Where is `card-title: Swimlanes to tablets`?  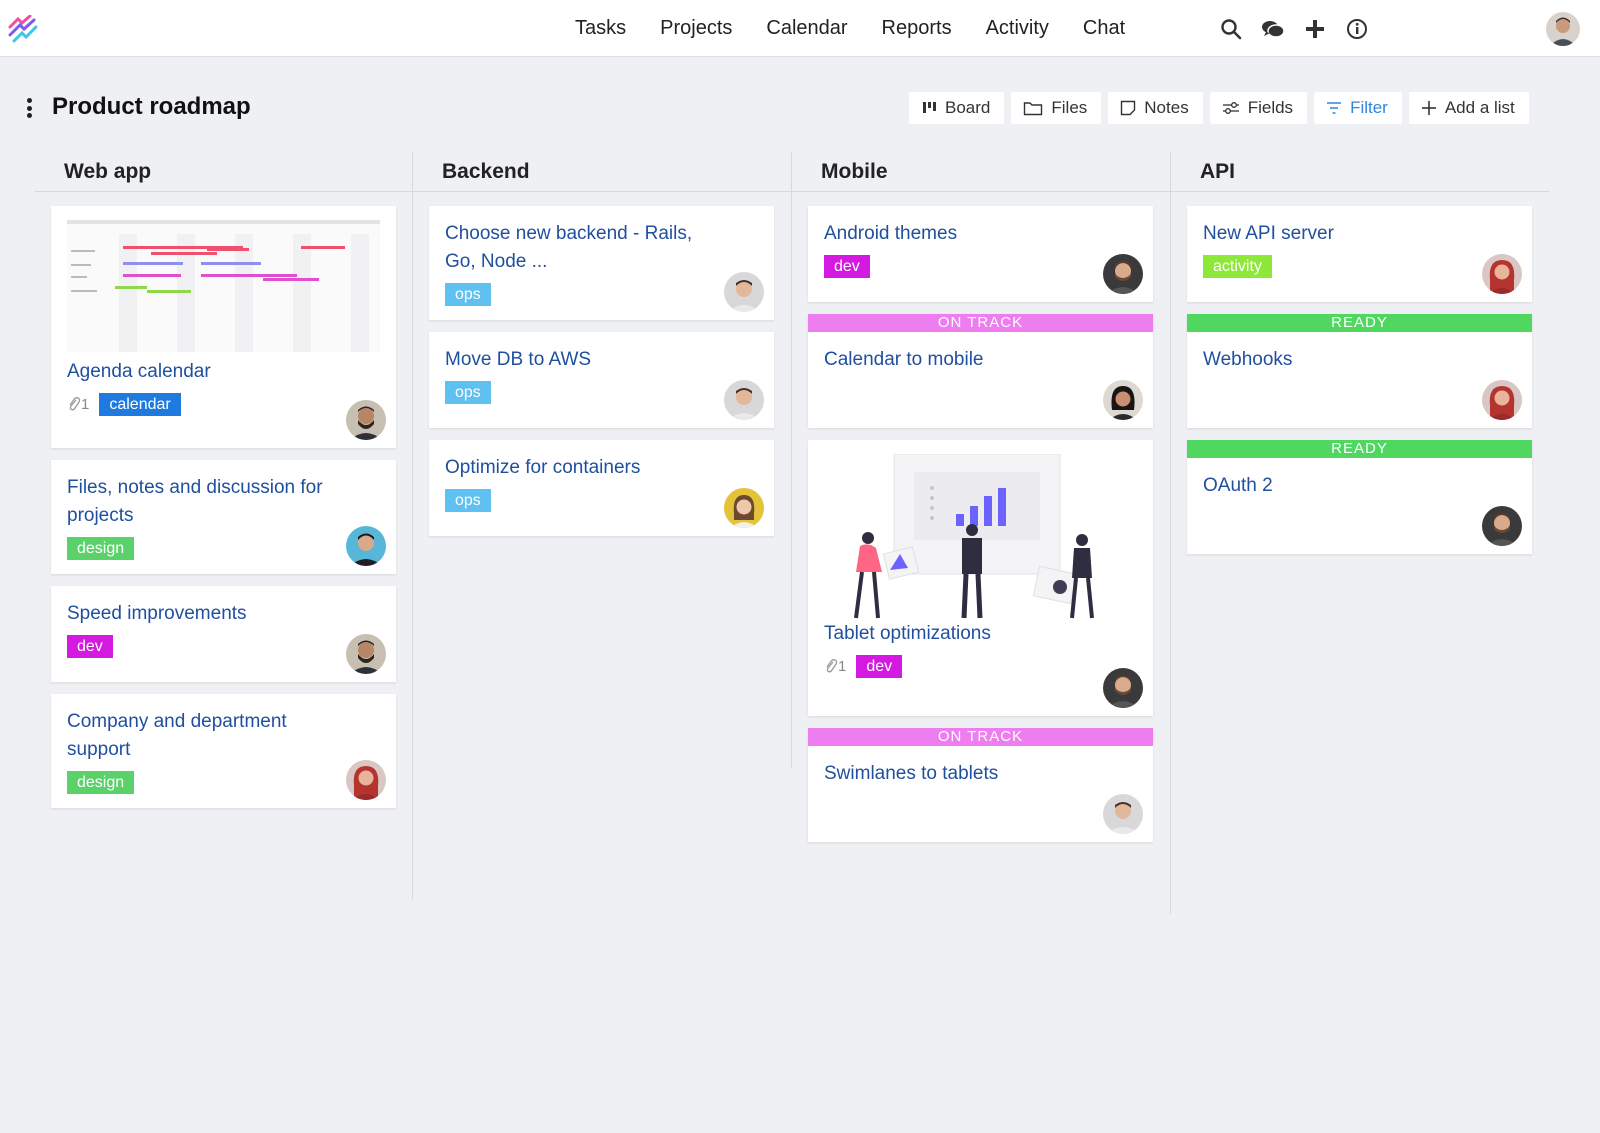
card-title: Swimlanes to tablets is located at coordinates (911, 773).